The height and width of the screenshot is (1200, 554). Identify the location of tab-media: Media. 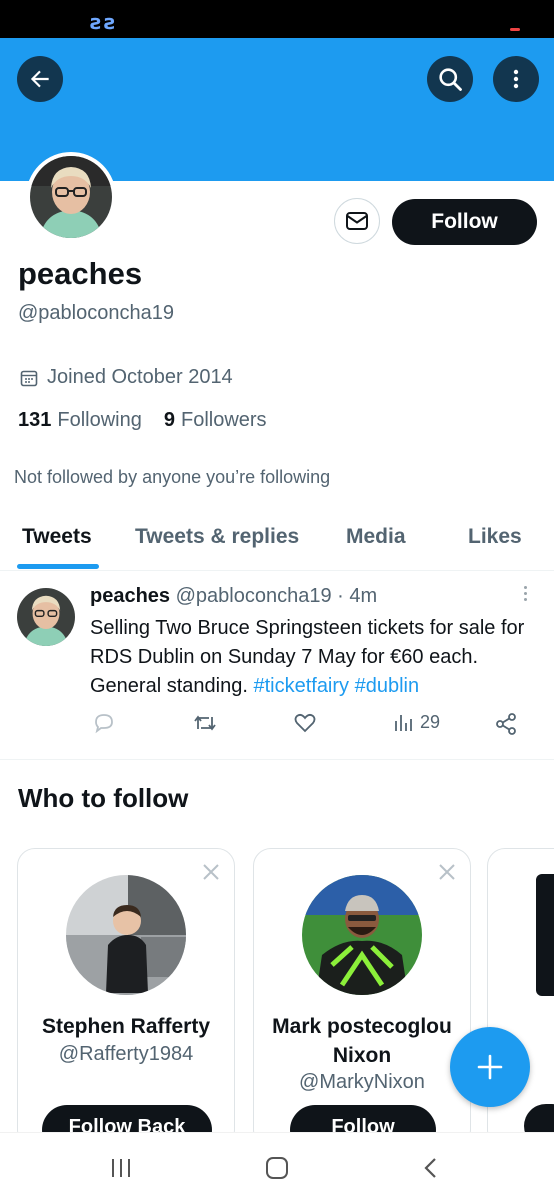
(376, 537).